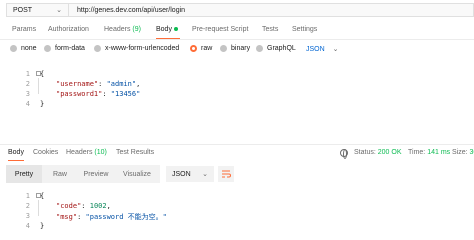 The height and width of the screenshot is (240, 474). I want to click on code-line: "username": "admin",, so click(98, 84).